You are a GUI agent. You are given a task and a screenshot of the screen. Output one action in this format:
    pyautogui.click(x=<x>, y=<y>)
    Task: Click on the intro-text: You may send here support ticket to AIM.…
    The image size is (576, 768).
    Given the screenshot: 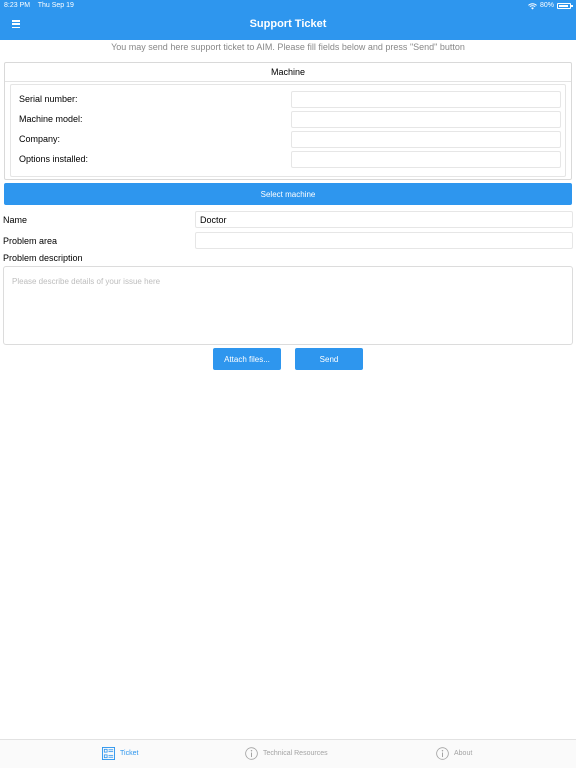 What is the action you would take?
    pyautogui.click(x=288, y=47)
    